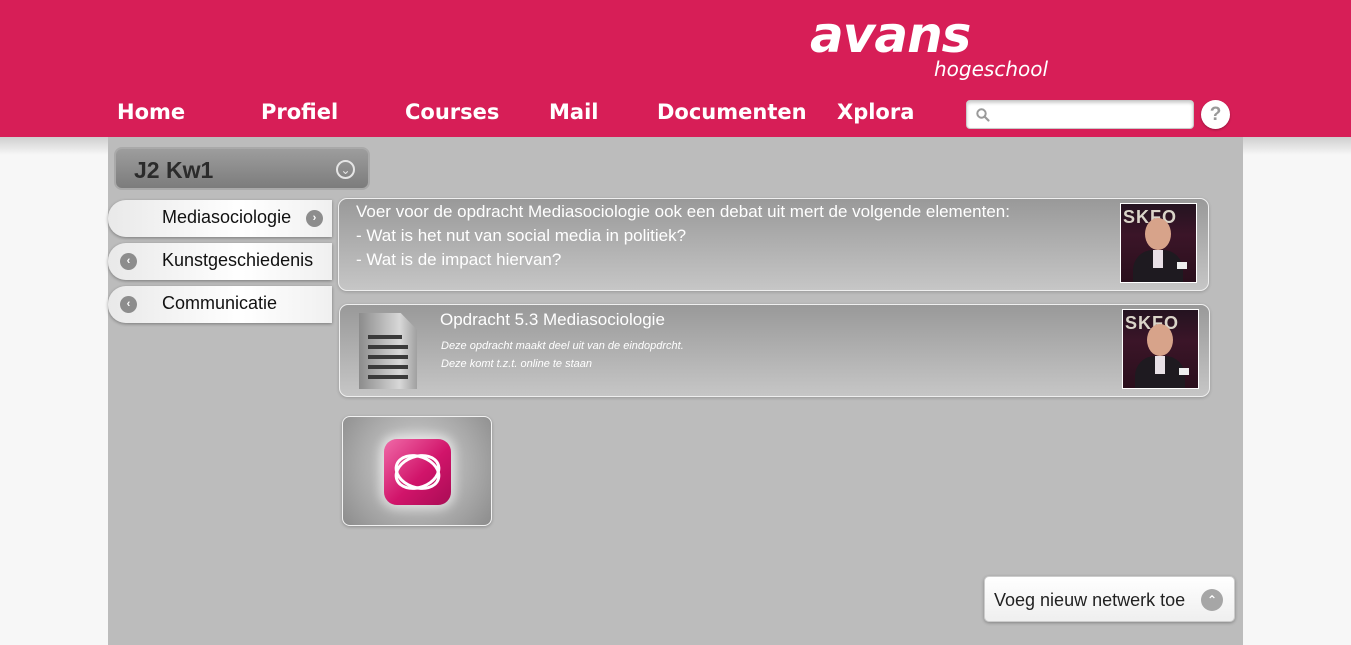 The width and height of the screenshot is (1351, 645). I want to click on course-tab-mediasociologie: Mediasociologie ›, so click(220, 218).